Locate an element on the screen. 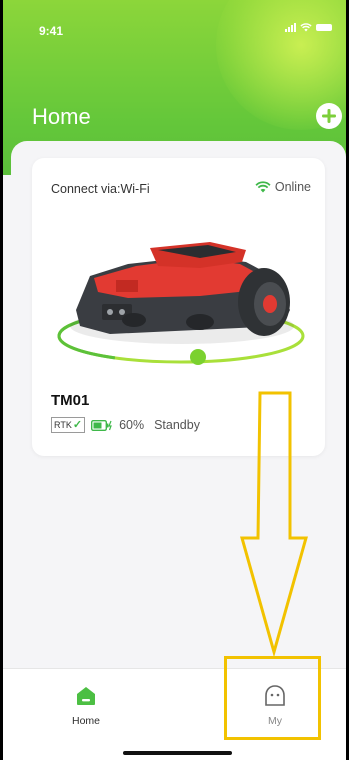 This screenshot has height=760, width=349. tab-home-label: Home is located at coordinates (85, 721).